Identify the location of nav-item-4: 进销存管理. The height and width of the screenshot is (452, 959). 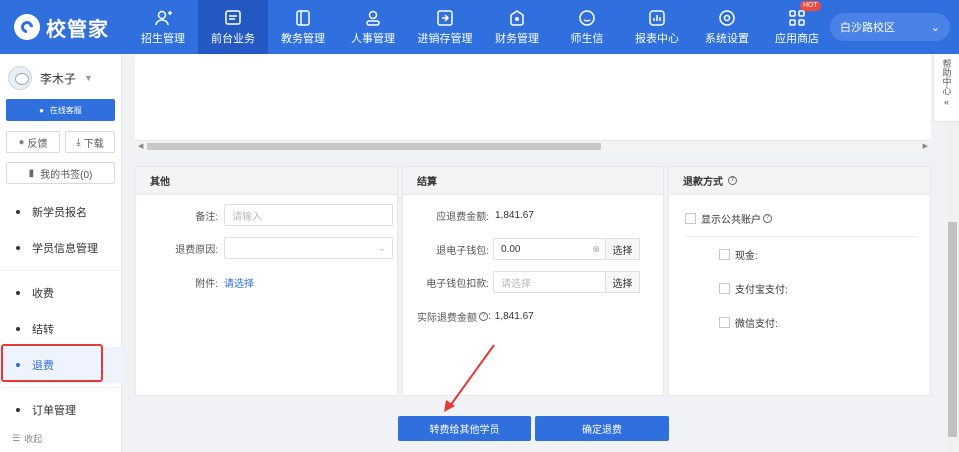
(445, 27).